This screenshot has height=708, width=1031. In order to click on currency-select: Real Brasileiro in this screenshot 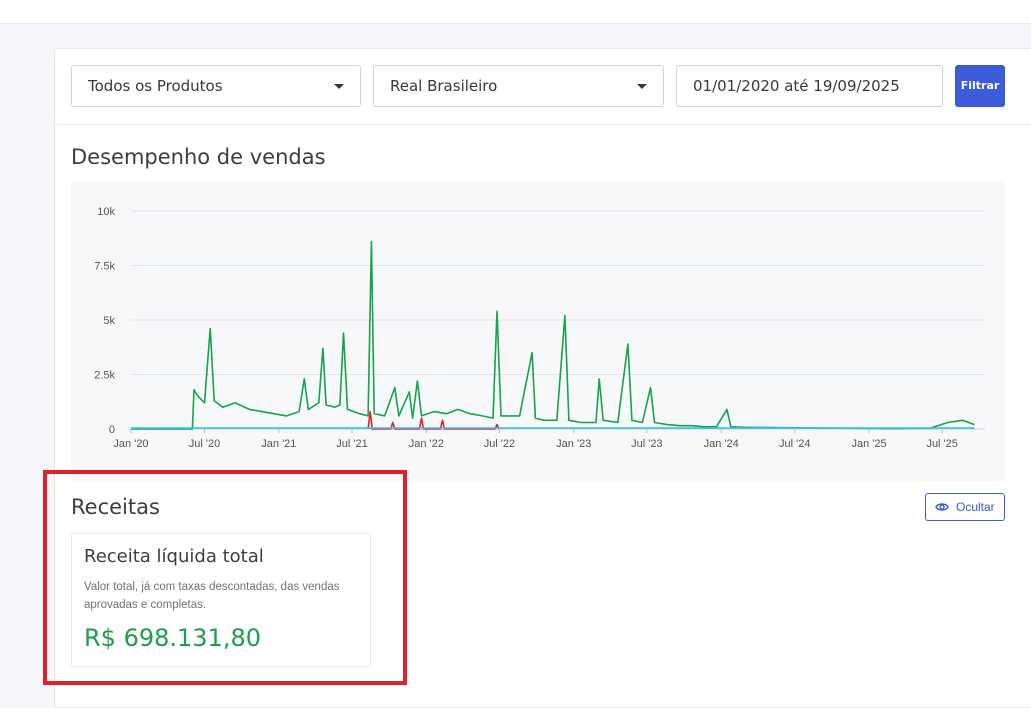, I will do `click(518, 86)`.